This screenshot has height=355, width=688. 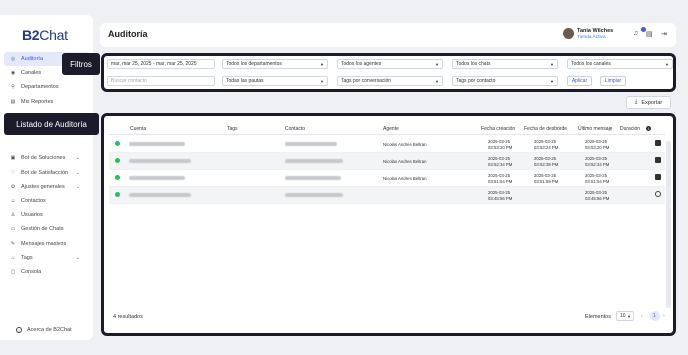 I want to click on last-message-date: 2025-03-25, so click(x=596, y=158).